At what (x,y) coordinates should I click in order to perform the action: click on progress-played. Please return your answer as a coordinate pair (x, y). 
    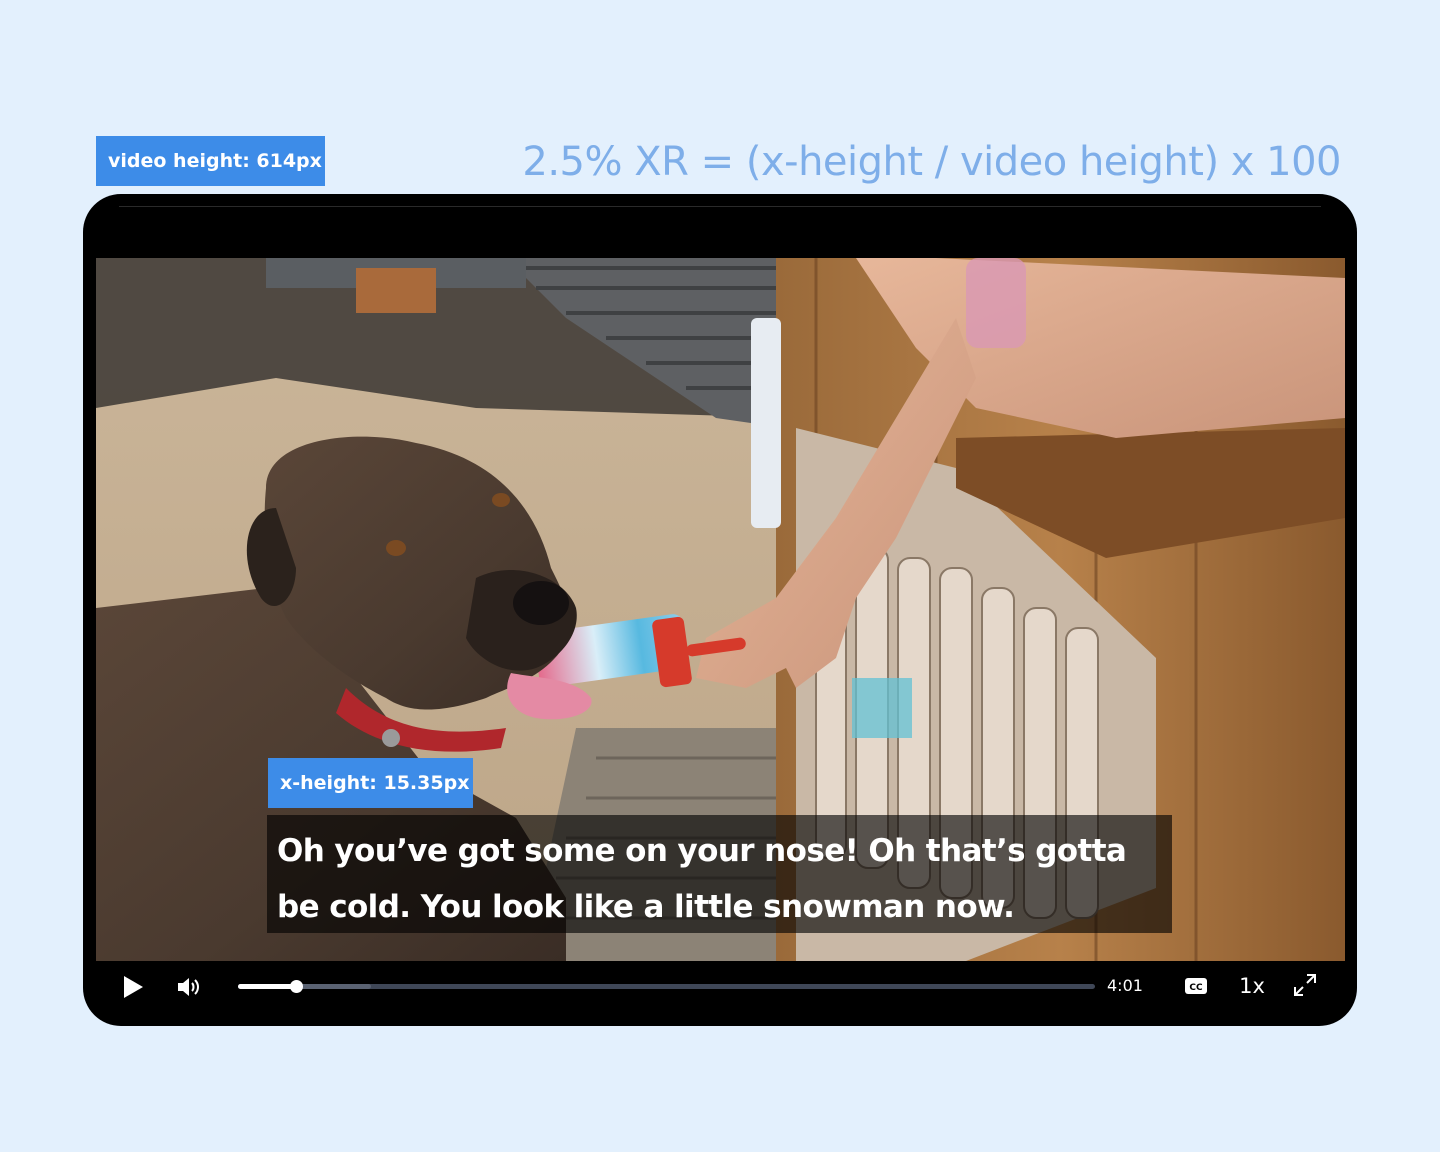
    Looking at the image, I should click on (267, 986).